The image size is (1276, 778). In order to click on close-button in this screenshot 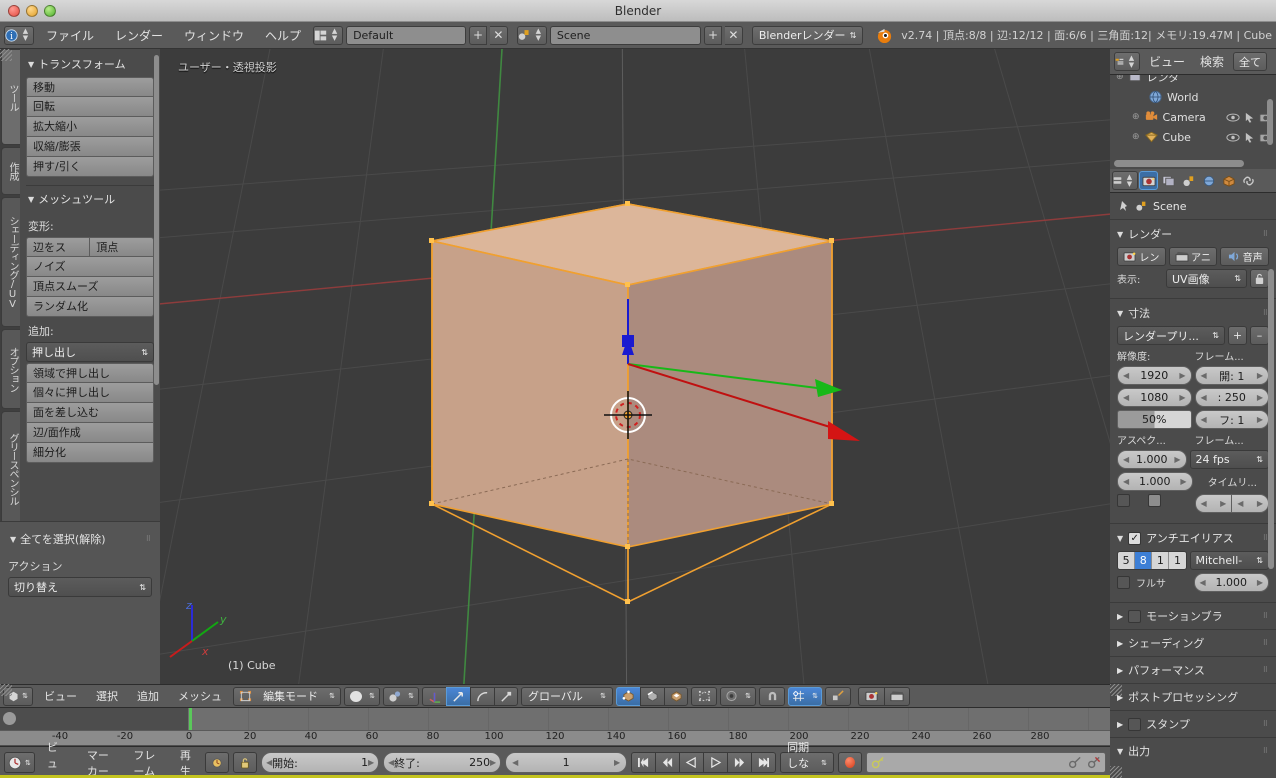, I will do `click(14, 11)`.